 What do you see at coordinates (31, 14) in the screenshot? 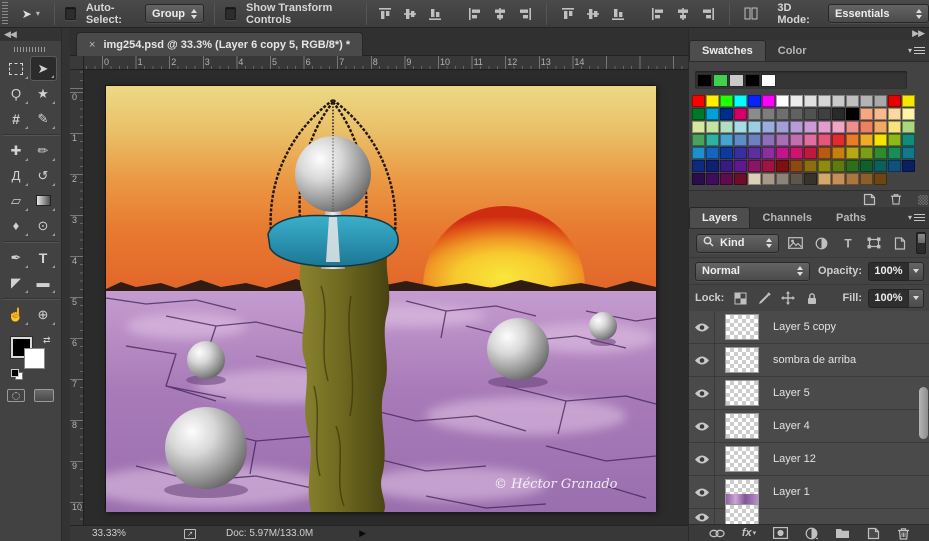
I see `current-tool-button: ➤ ▾` at bounding box center [31, 14].